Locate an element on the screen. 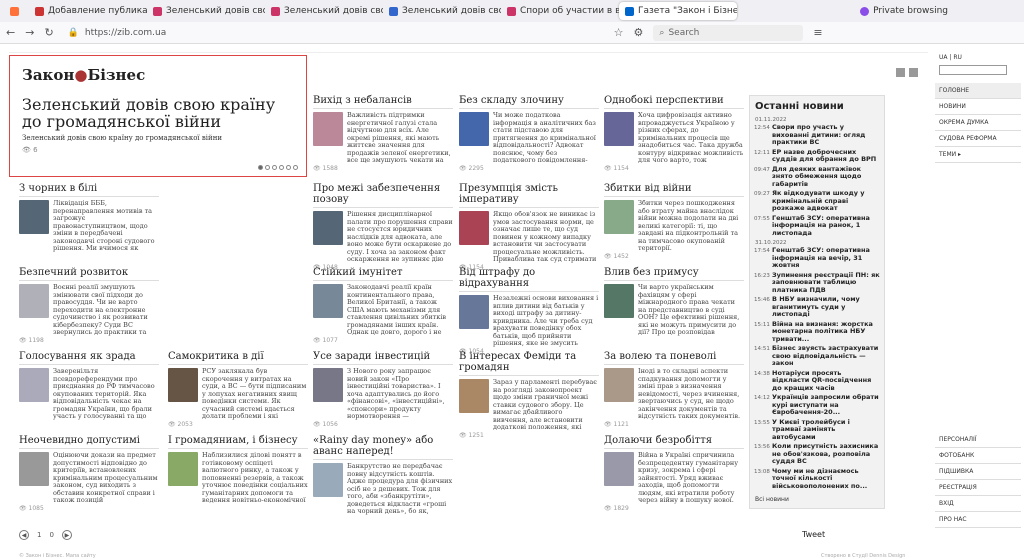 The height and width of the screenshot is (559, 1024). article-title: Про межі забезпечення позову is located at coordinates (383, 195).